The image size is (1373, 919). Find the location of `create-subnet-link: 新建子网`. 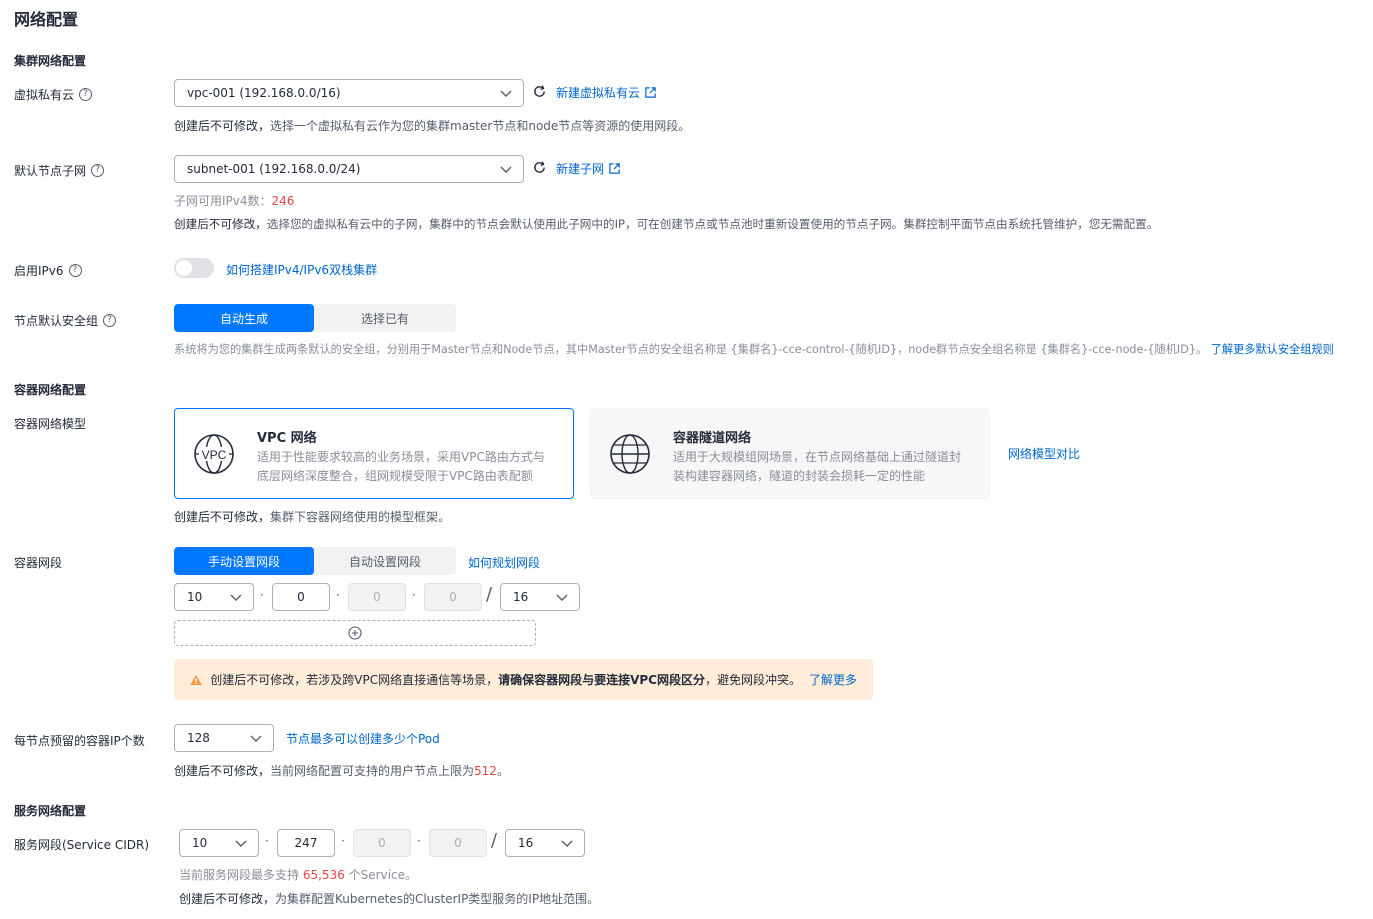

create-subnet-link: 新建子网 is located at coordinates (588, 168).